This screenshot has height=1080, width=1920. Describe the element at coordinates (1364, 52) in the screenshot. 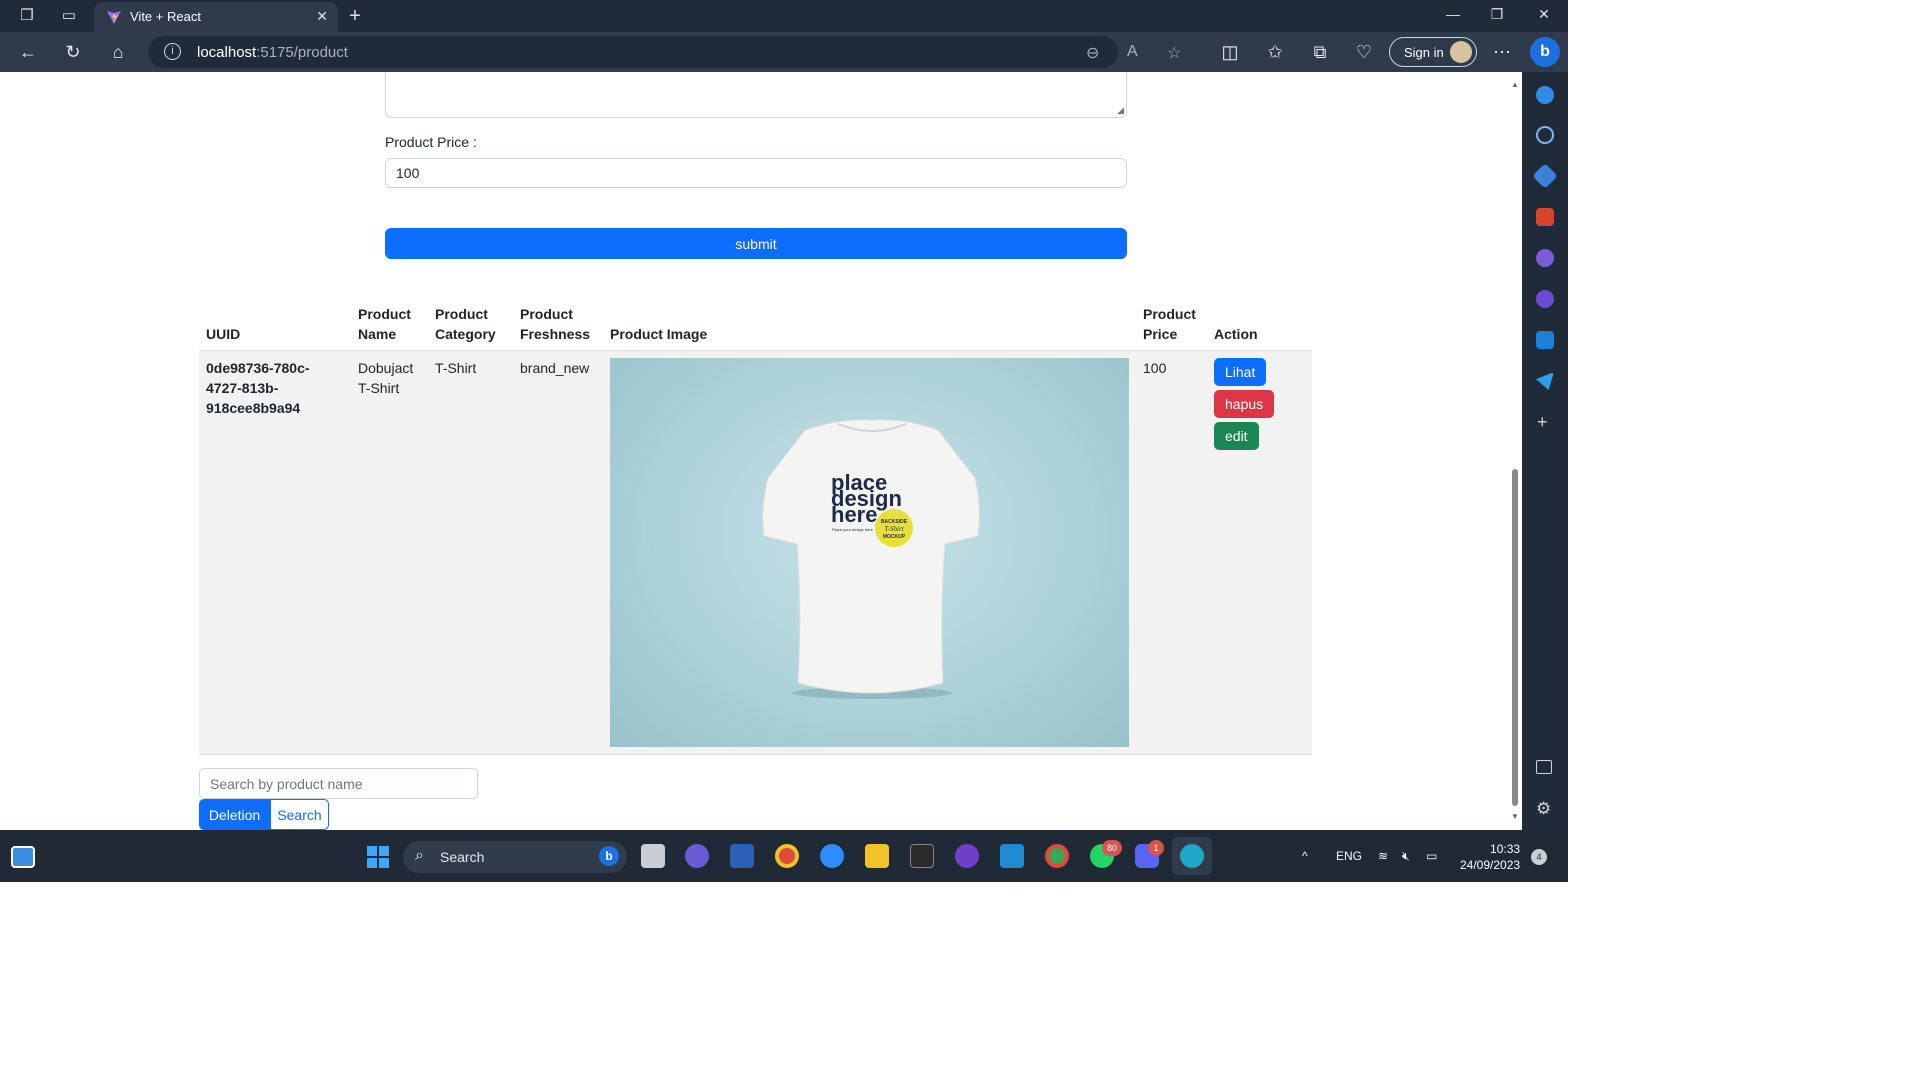

I see `performance-icon: ♡` at that location.